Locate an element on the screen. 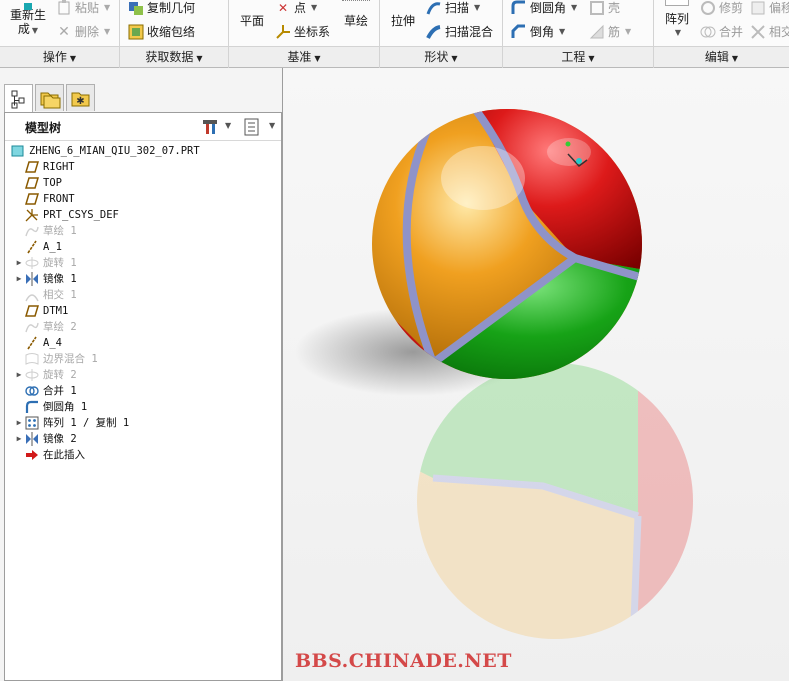 The image size is (789, 681). pattern-label: 阵列 is located at coordinates (676, 19).